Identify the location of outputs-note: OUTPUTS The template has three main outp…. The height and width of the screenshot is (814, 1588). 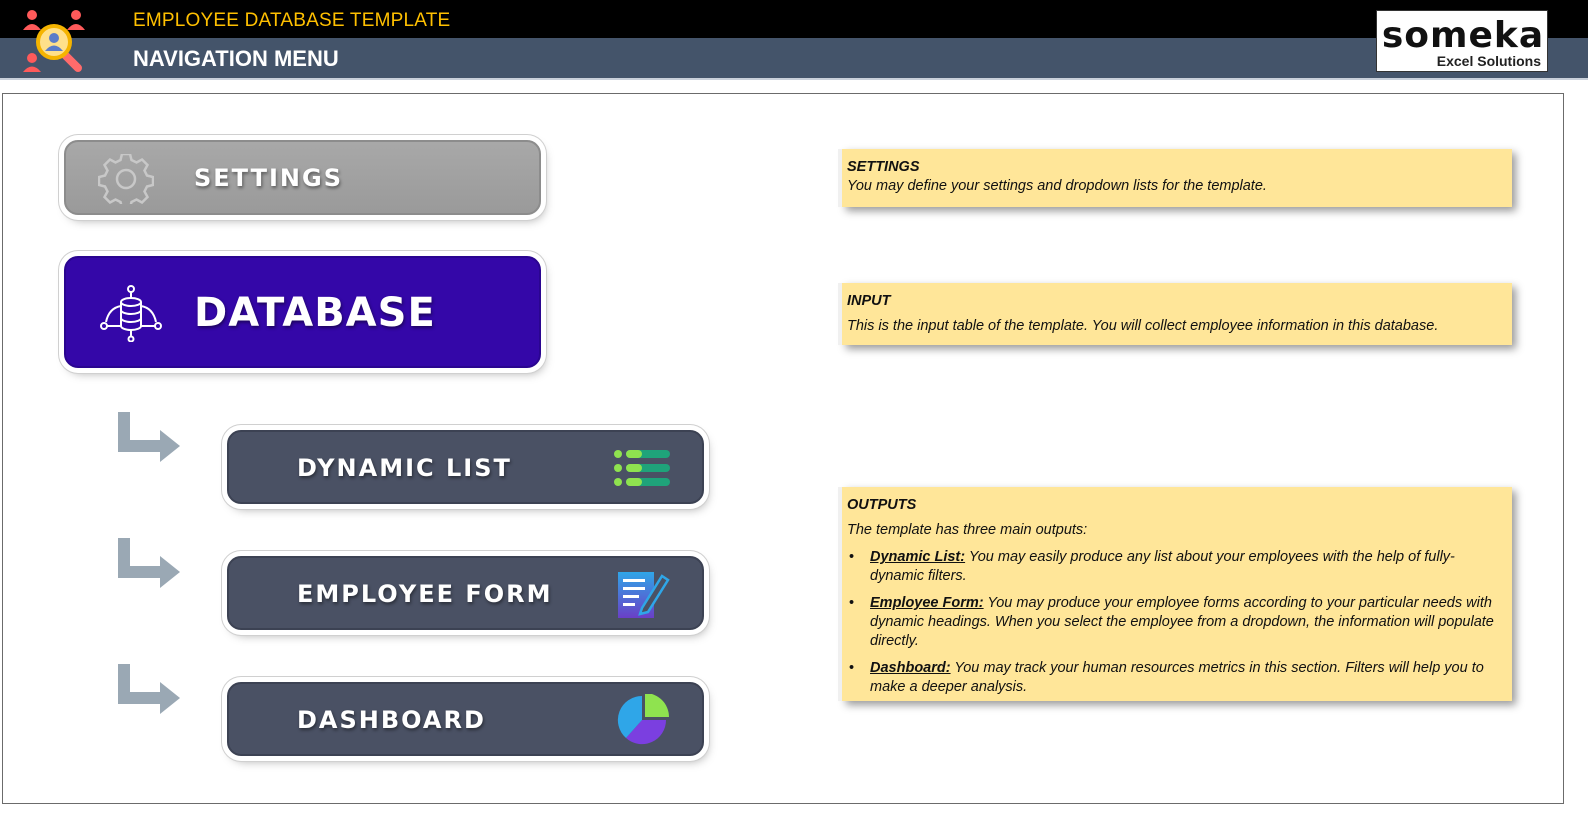
(1177, 594).